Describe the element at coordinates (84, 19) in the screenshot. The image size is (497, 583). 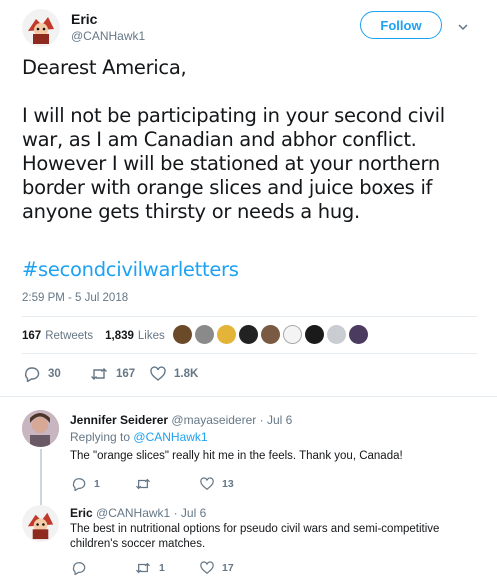
I see `author-name: Eric` at that location.